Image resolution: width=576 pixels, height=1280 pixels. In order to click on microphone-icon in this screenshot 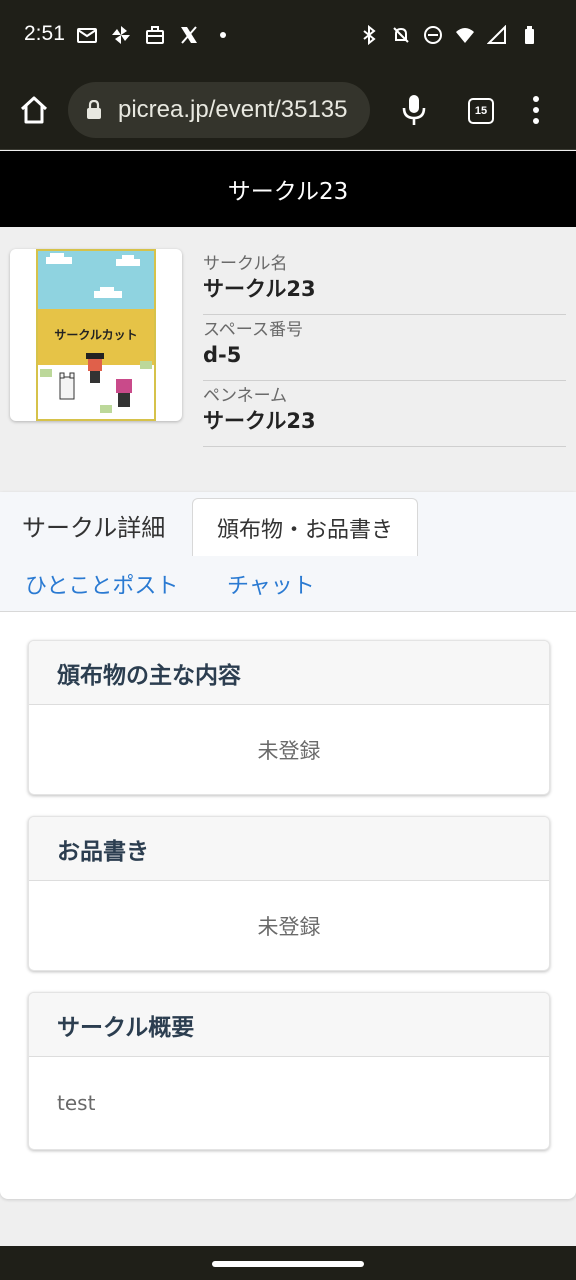, I will do `click(414, 110)`.